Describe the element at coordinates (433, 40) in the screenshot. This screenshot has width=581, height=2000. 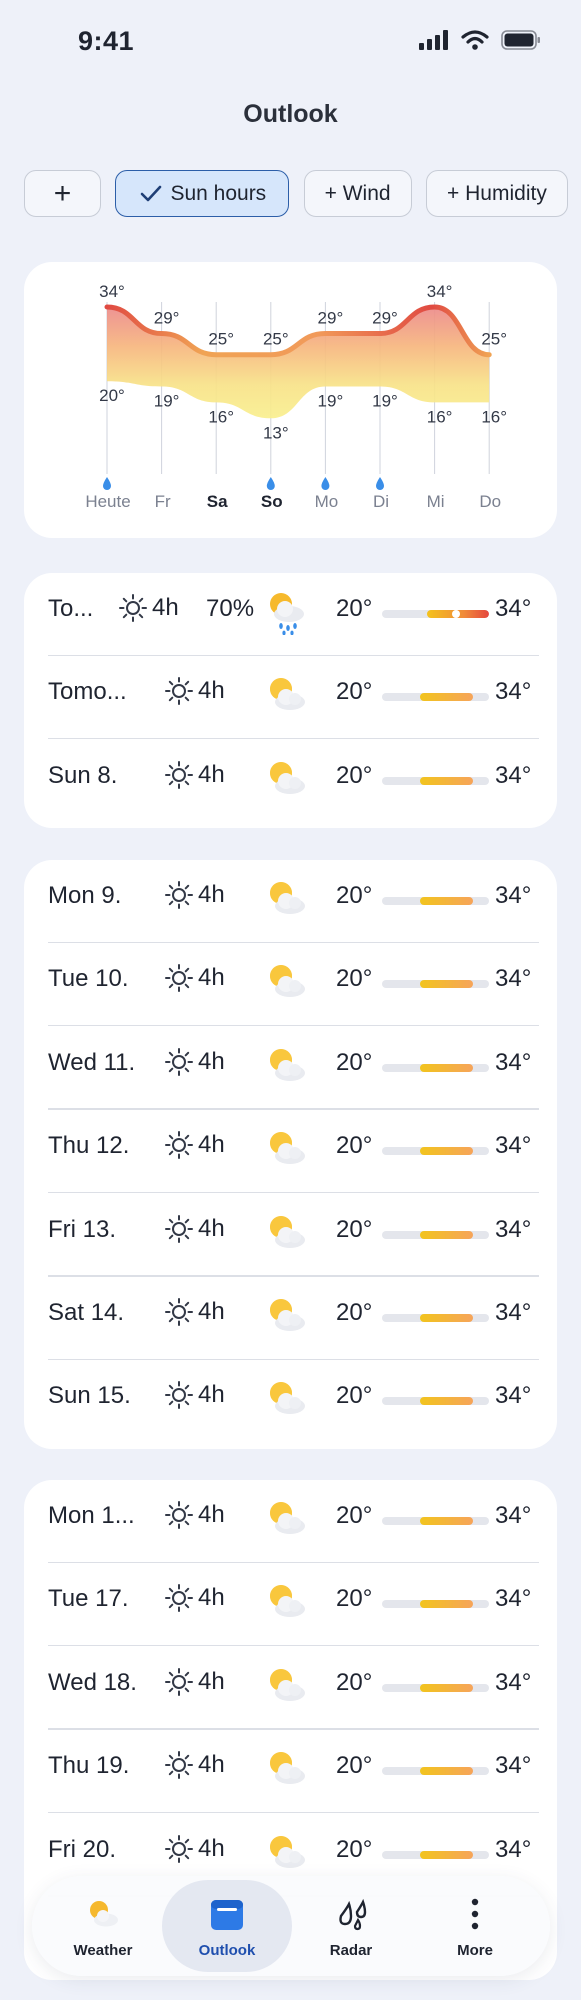
I see `signal-icon` at that location.